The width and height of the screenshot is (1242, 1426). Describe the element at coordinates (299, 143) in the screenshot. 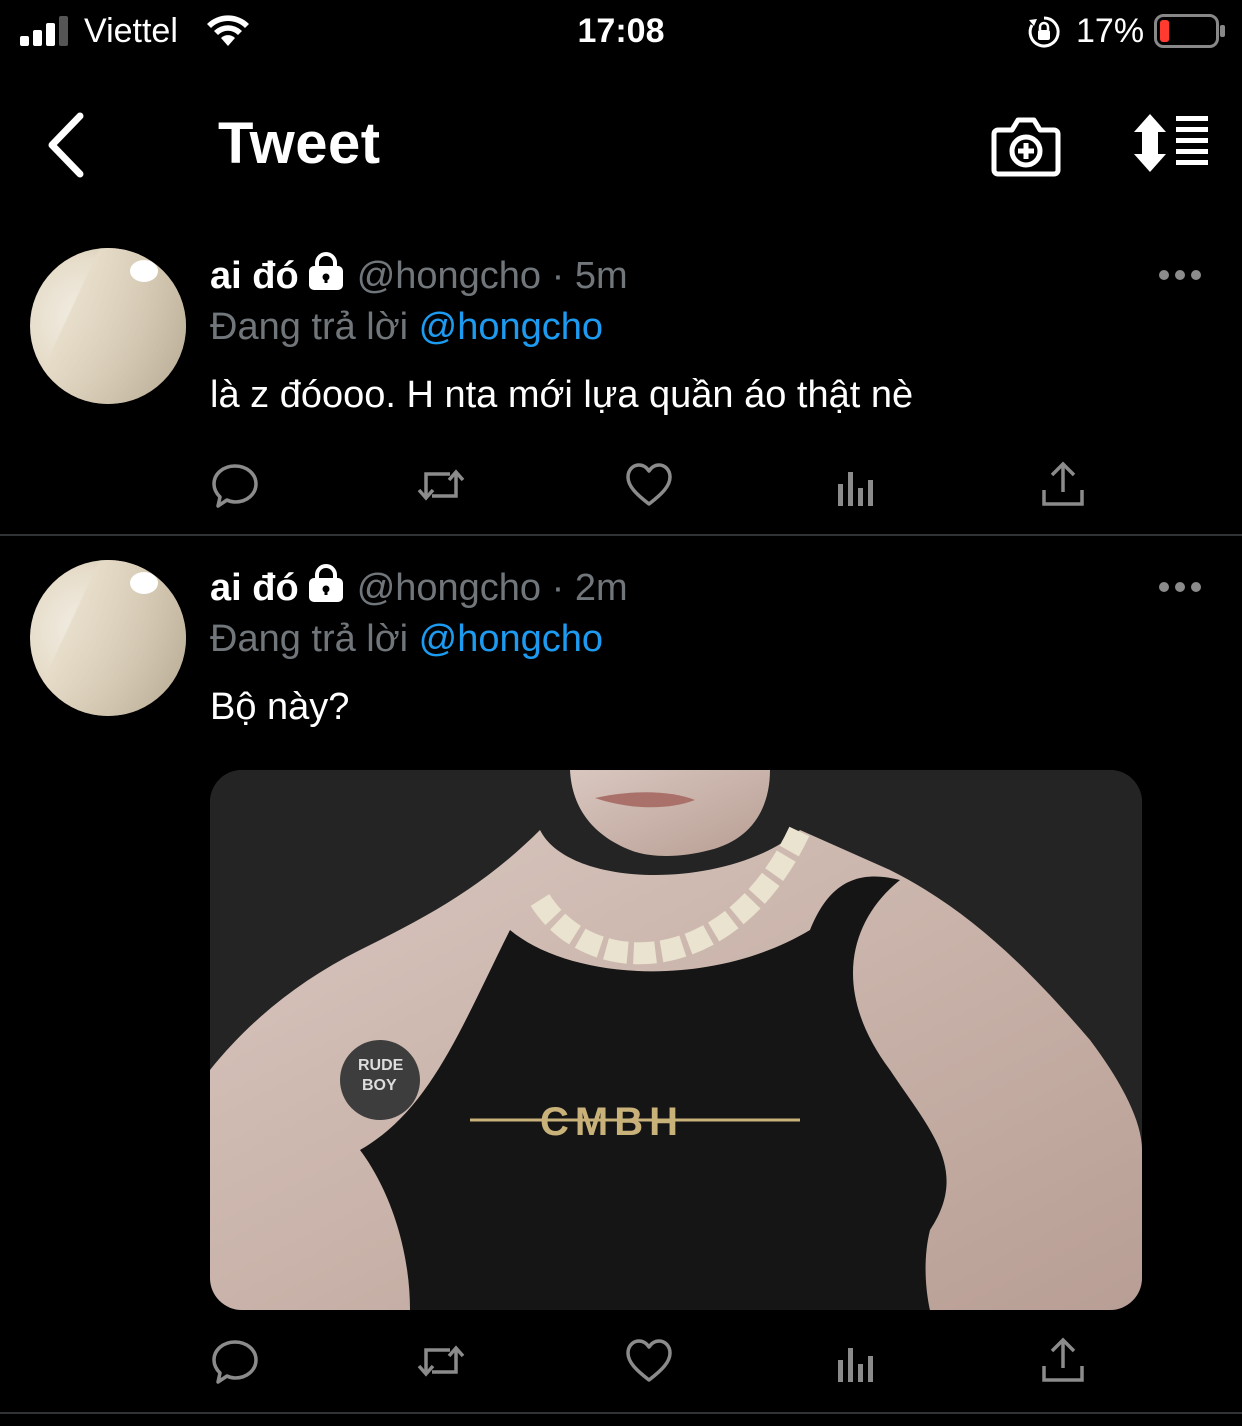

I see `page-title: Tweet` at that location.